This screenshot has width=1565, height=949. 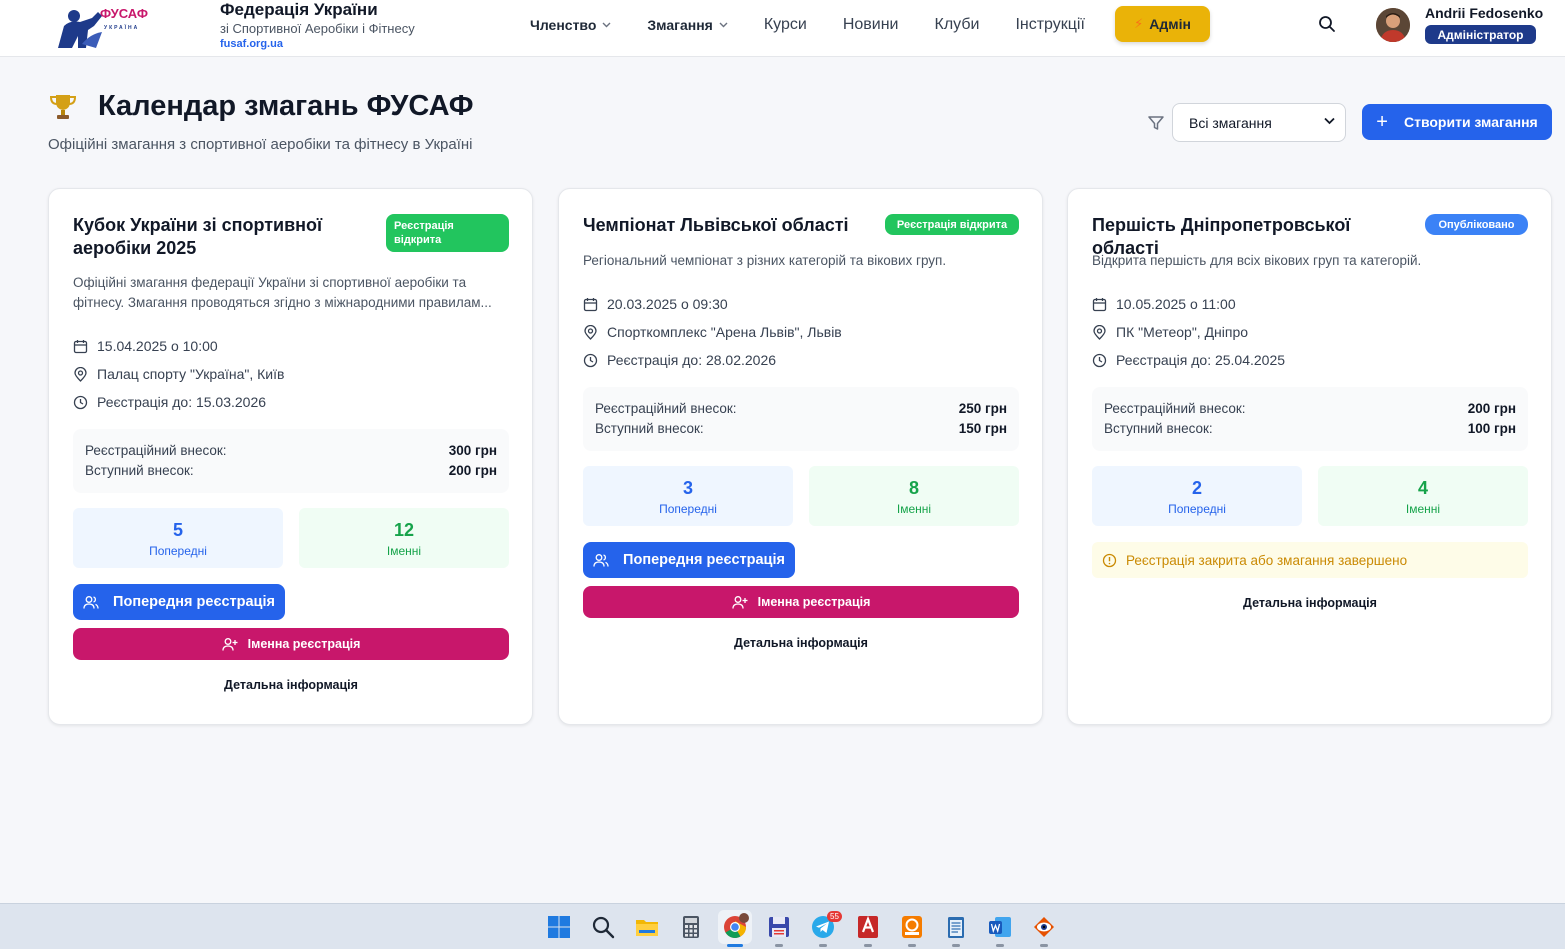 I want to click on user-name: Andrii Fedosenko, so click(x=1484, y=13).